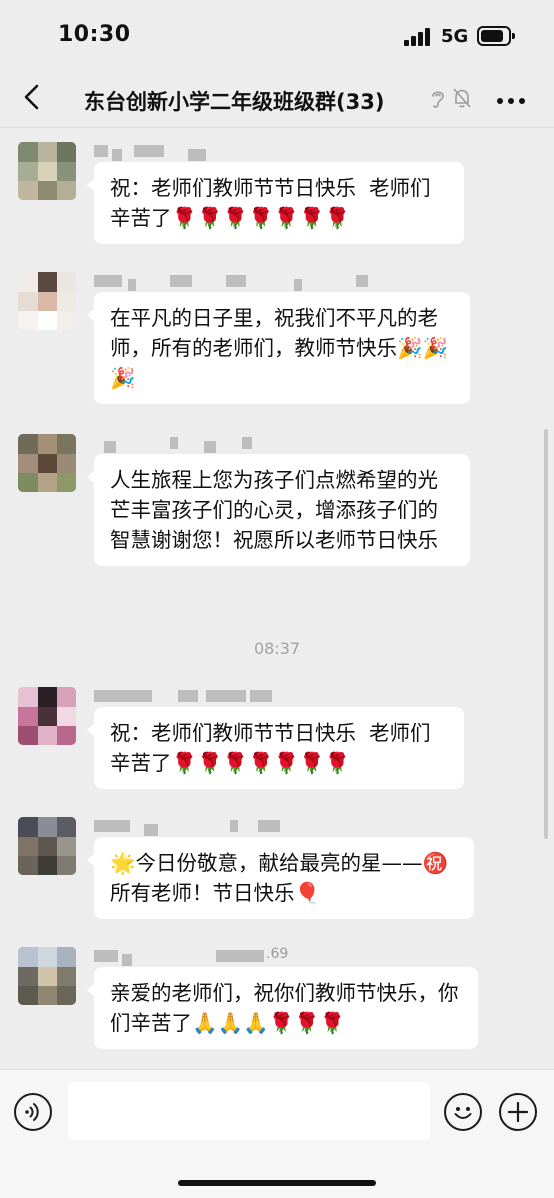 The height and width of the screenshot is (1198, 554). What do you see at coordinates (462, 98) in the screenshot?
I see `bell-muted-icon` at bounding box center [462, 98].